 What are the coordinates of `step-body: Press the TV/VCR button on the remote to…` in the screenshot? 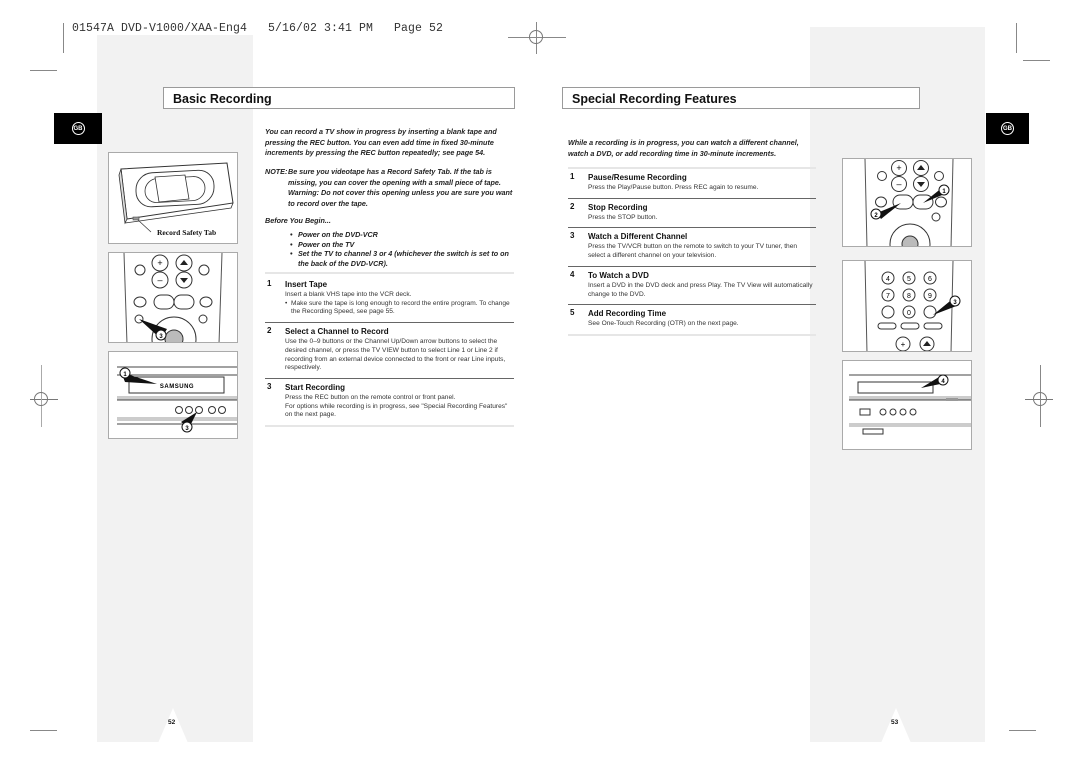 It's located at (693, 251).